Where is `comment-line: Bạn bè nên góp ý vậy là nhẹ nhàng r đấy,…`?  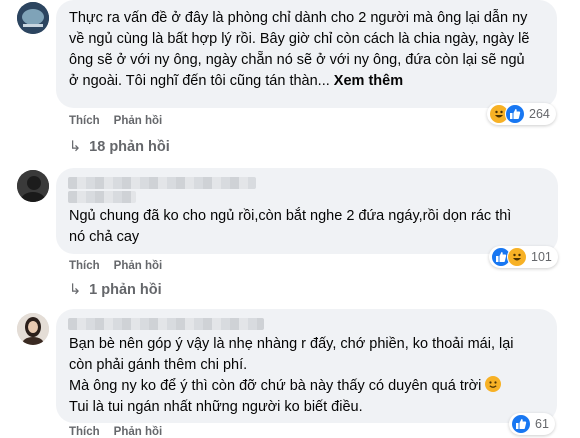 comment-line: Bạn bè nên góp ý vậy là nhẹ nhàng r đấy,… is located at coordinates (291, 344).